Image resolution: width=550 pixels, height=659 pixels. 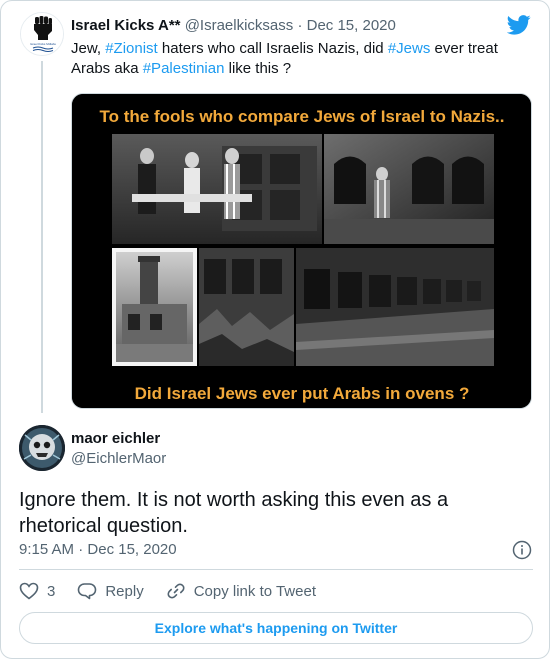 I want to click on photo-ovens-worker, so click(x=409, y=189).